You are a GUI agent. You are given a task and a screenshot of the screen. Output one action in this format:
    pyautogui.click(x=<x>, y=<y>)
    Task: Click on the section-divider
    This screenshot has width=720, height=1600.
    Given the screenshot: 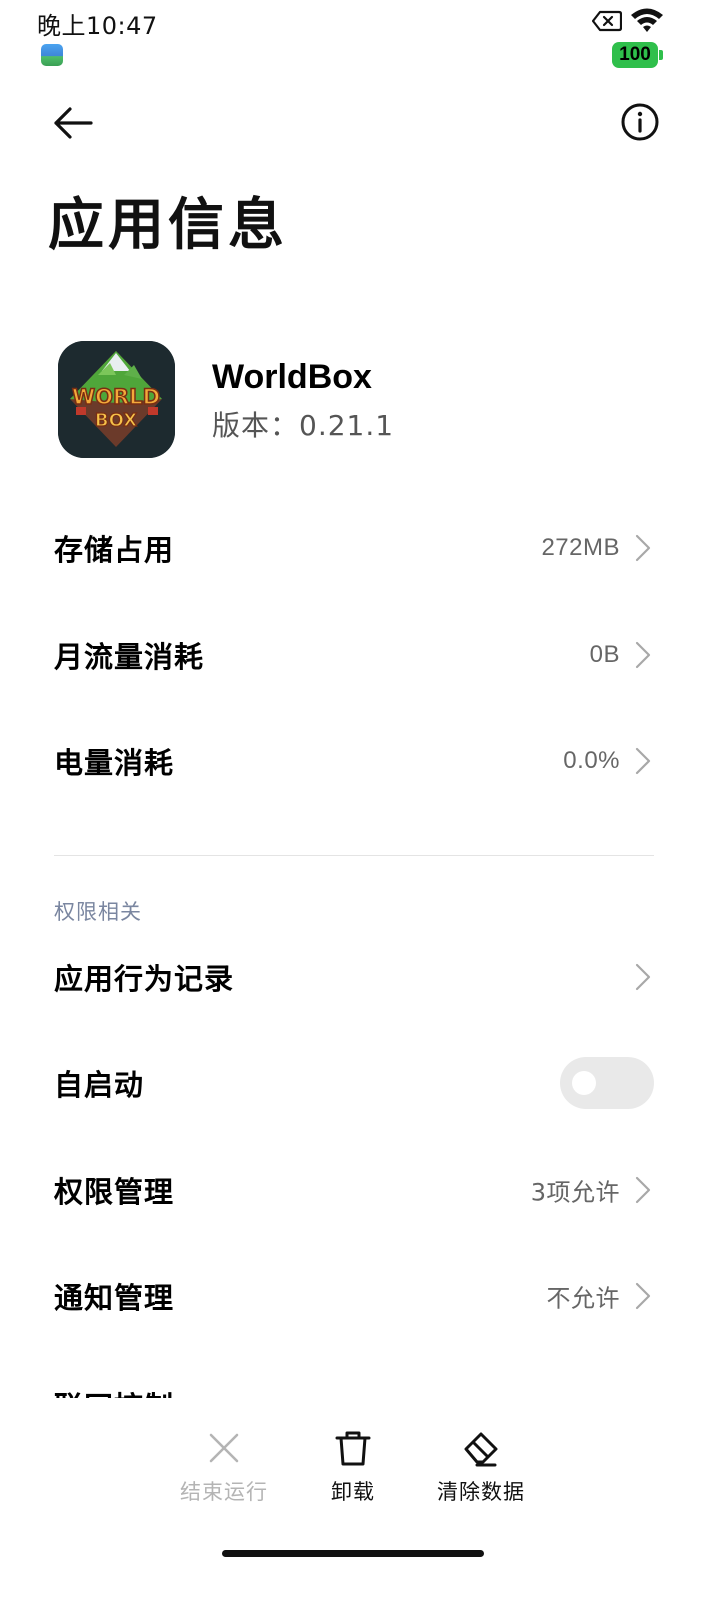 What is the action you would take?
    pyautogui.click(x=354, y=855)
    